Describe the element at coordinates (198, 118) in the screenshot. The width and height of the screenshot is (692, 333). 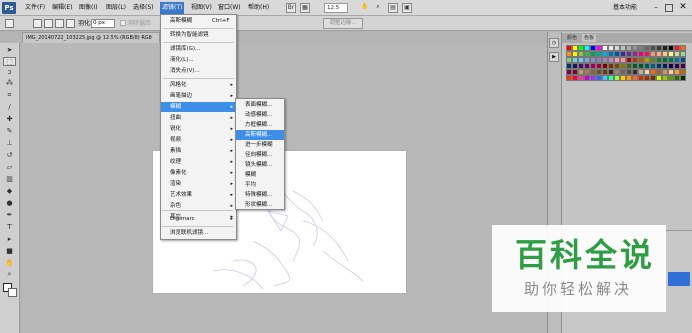
I see `menu-item-distort: 扭曲 ▸` at that location.